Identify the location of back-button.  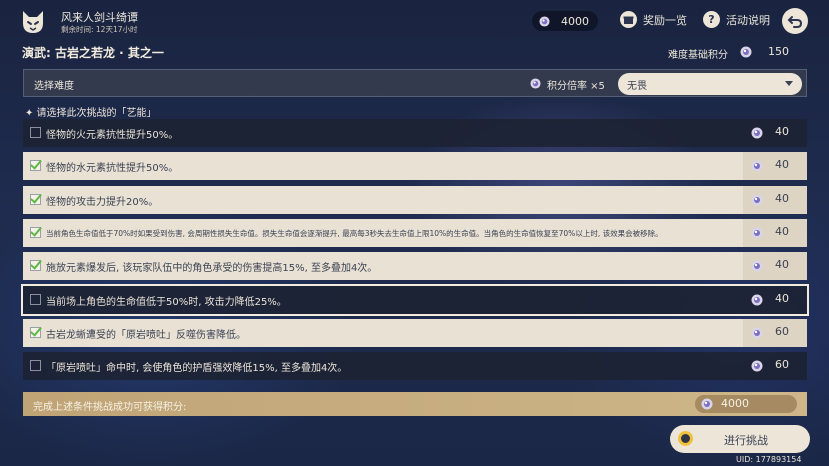
(795, 21).